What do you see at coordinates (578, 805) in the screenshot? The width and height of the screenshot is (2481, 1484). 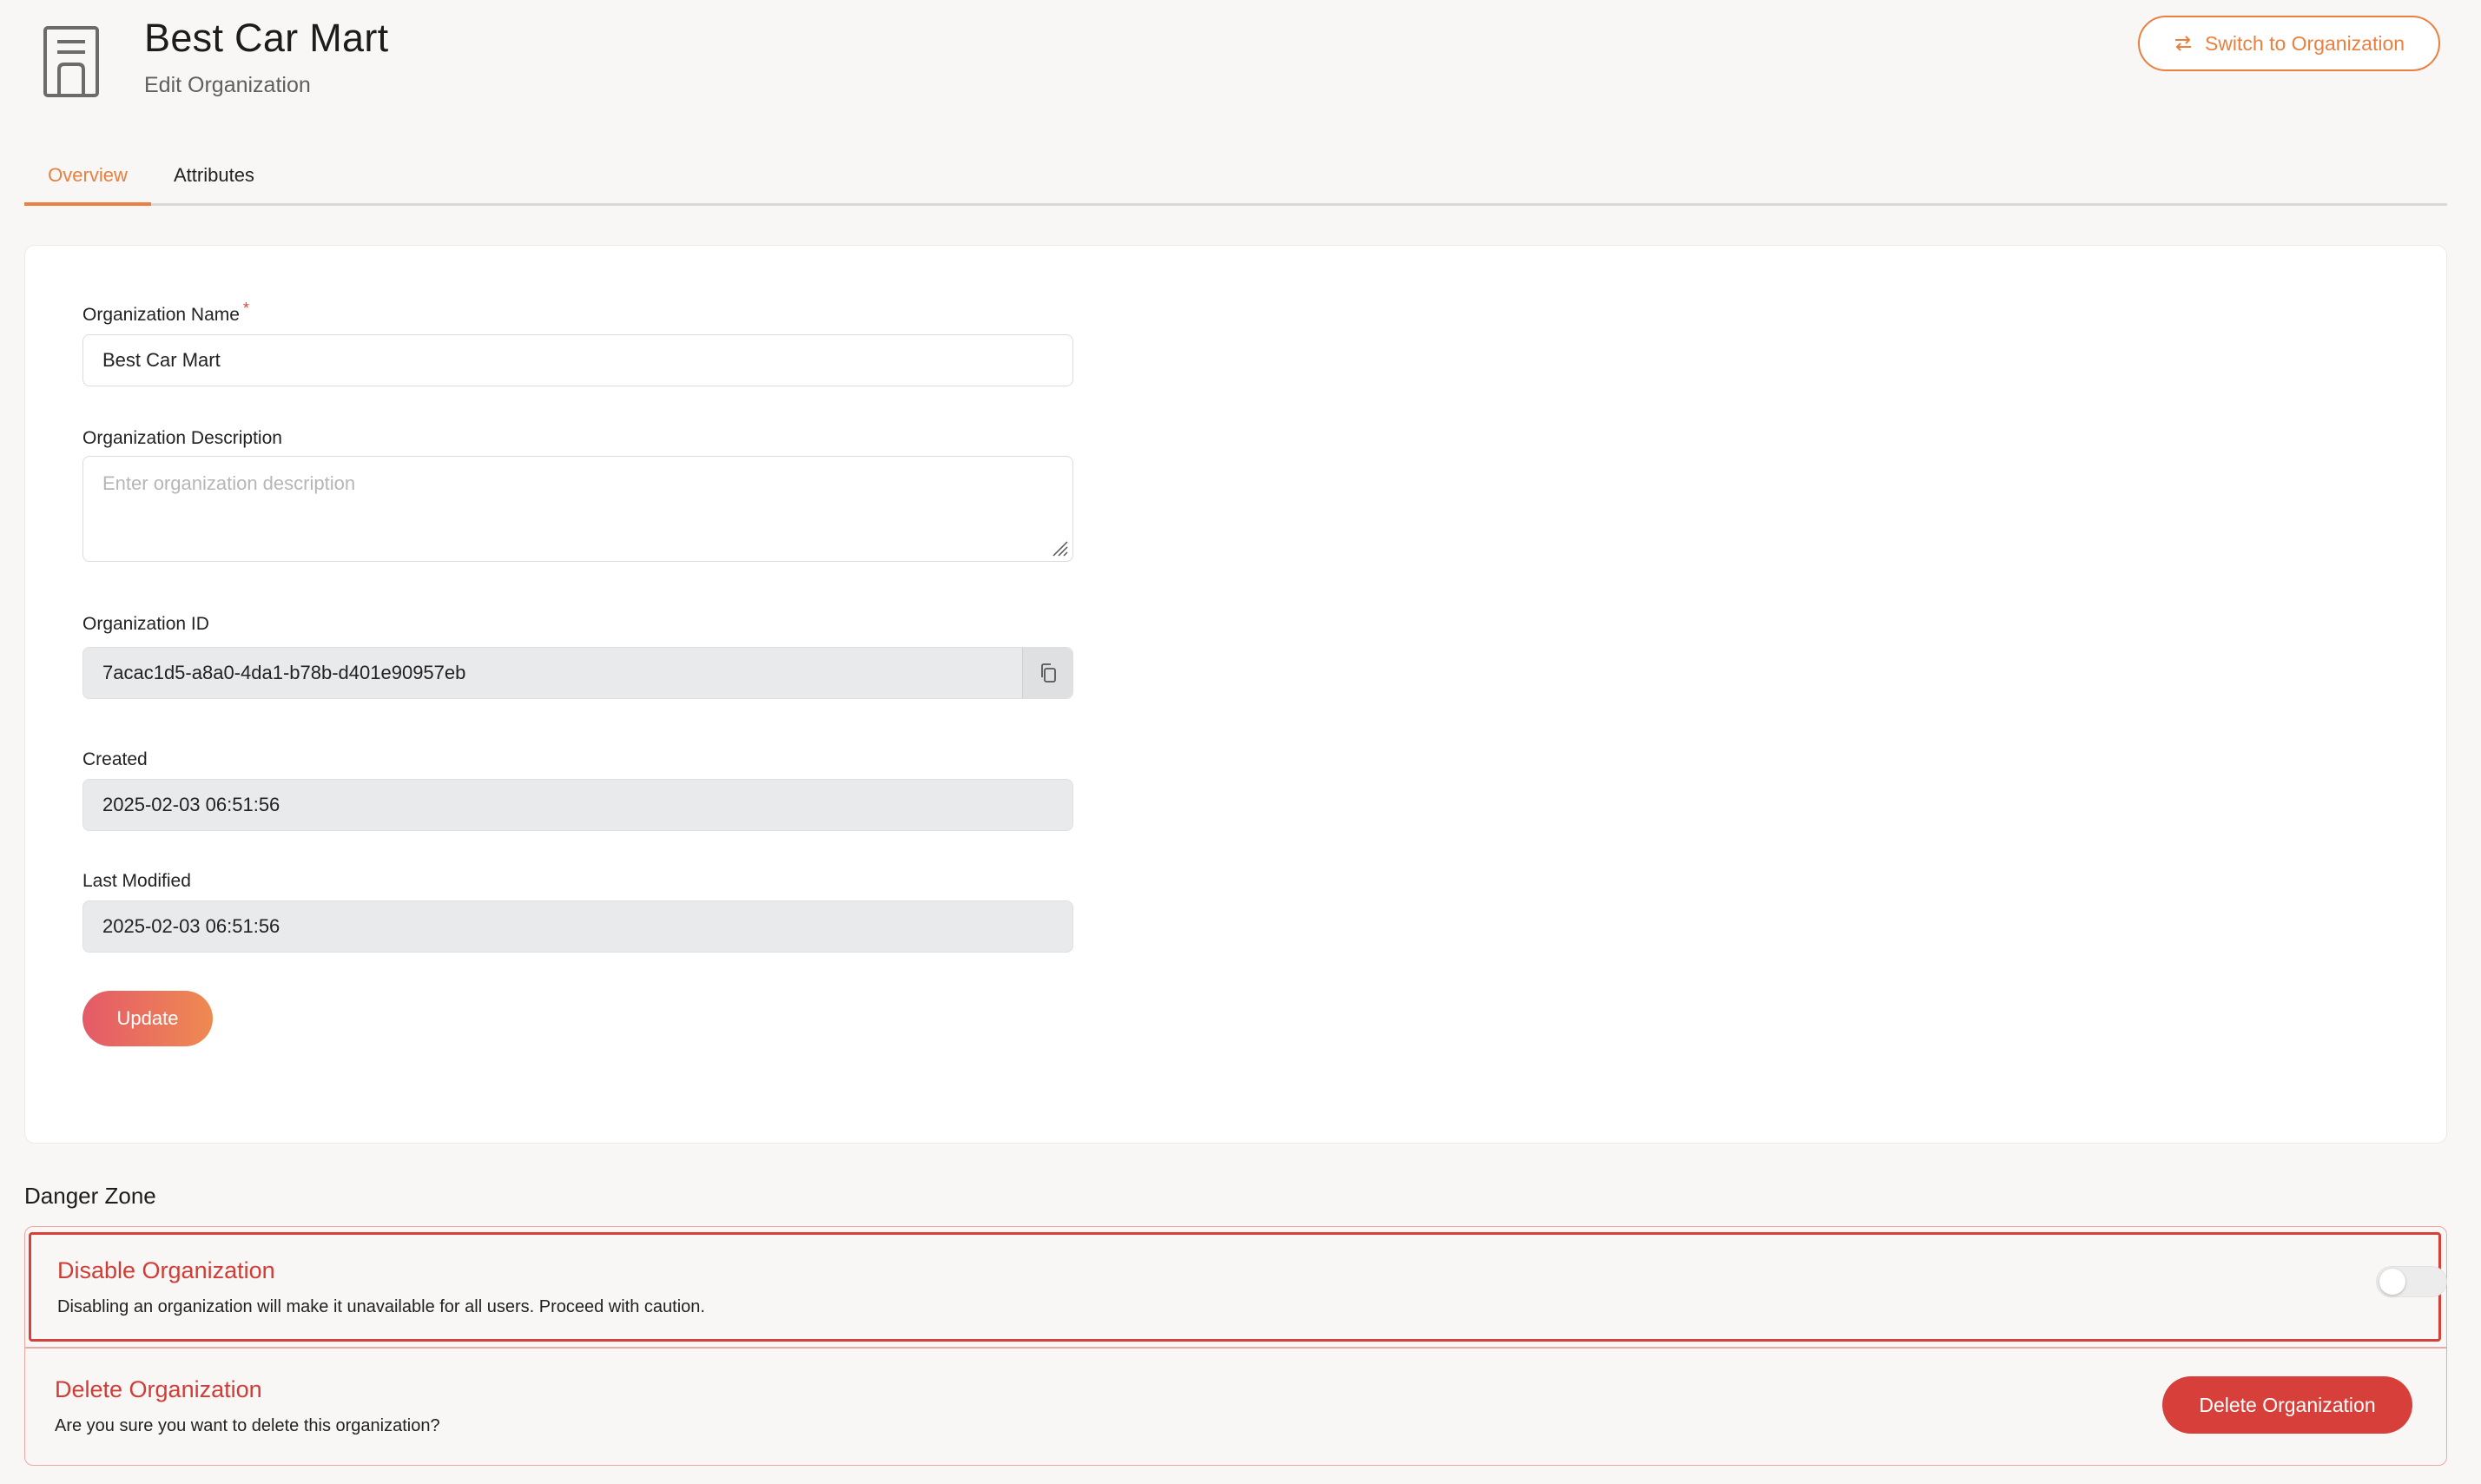 I see `created-field: 2025-02-03 06:51:56` at bounding box center [578, 805].